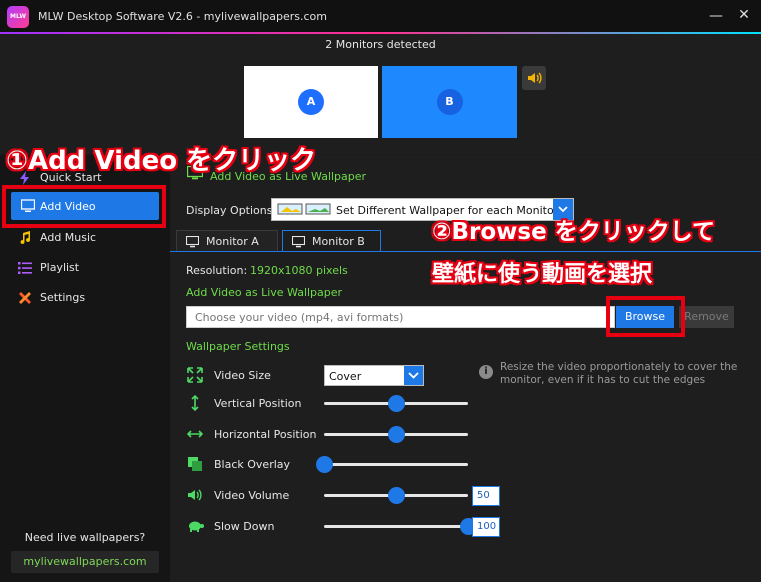 The height and width of the screenshot is (582, 761). I want to click on minimize-button: —, so click(716, 16).